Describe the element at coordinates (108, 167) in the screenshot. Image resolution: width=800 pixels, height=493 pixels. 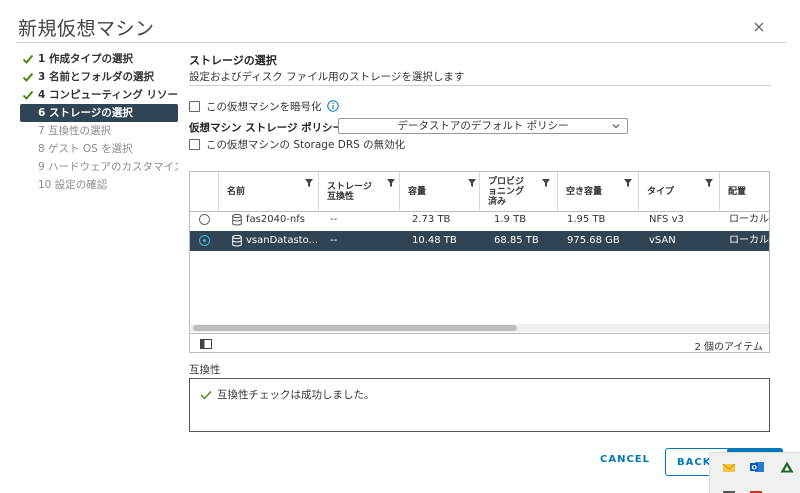
I see `step-label: 9 ハードウェアのカスタマイズ` at that location.